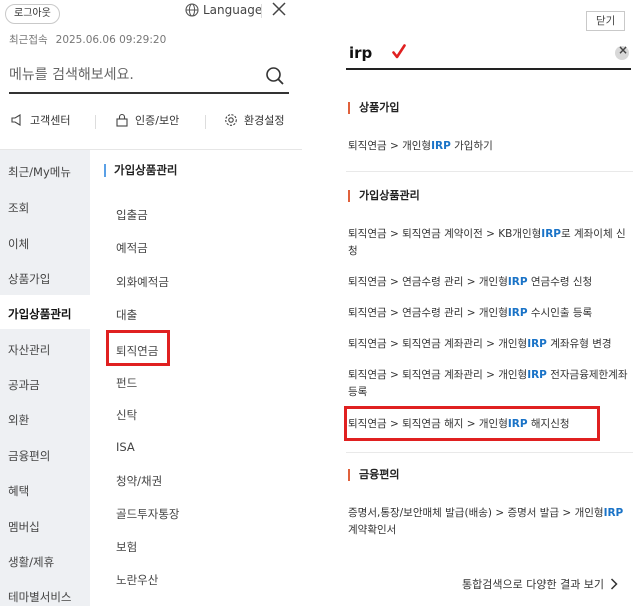 The image size is (643, 606). Describe the element at coordinates (275, 76) in the screenshot. I see `search-icon` at that location.